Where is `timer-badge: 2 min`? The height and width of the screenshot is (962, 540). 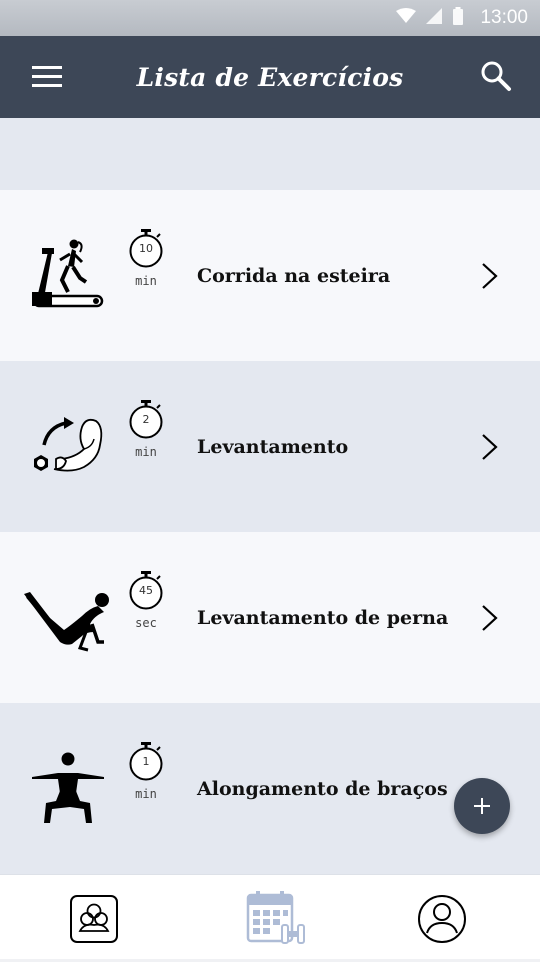
timer-badge: 2 min is located at coordinates (146, 435).